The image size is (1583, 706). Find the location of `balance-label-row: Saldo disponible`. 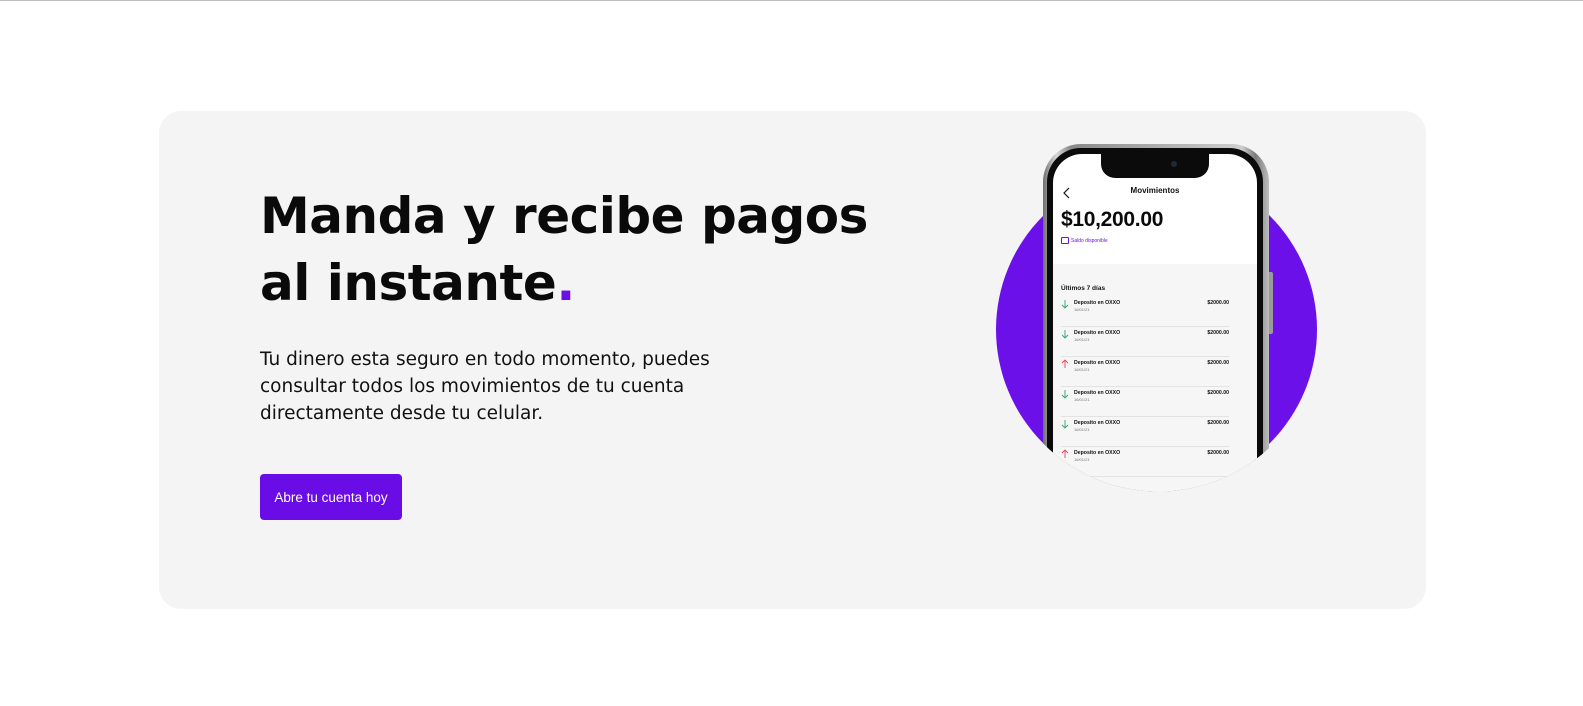

balance-label-row: Saldo disponible is located at coordinates (1084, 240).